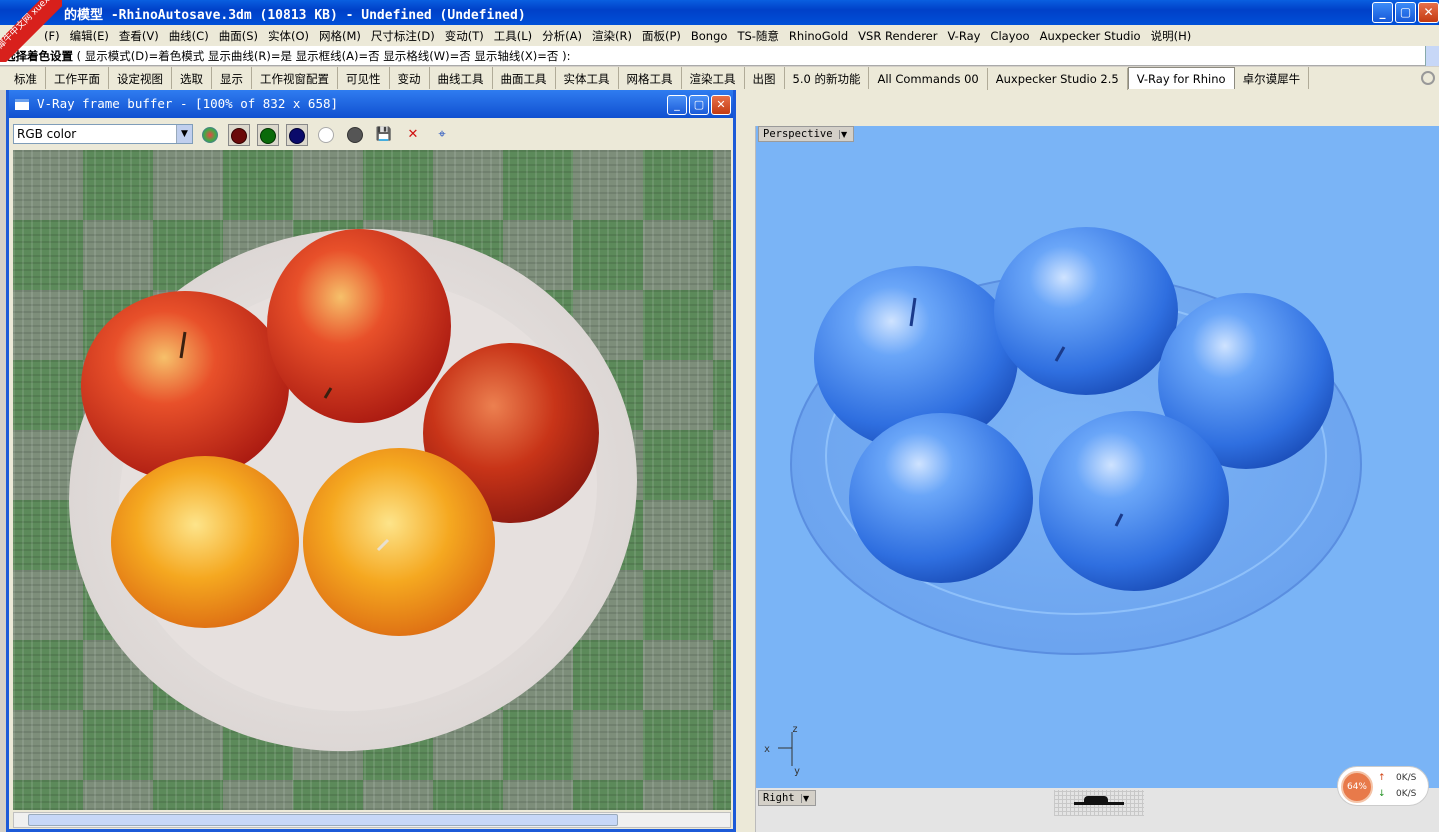  I want to click on channel-value: RGB color, so click(47, 134).